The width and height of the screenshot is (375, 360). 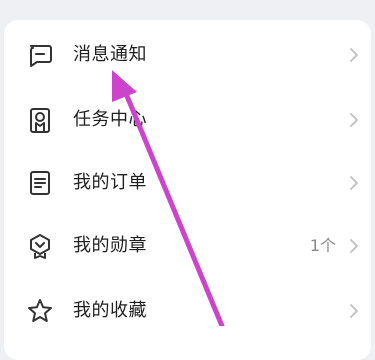 I want to click on order-icon, so click(x=40, y=183).